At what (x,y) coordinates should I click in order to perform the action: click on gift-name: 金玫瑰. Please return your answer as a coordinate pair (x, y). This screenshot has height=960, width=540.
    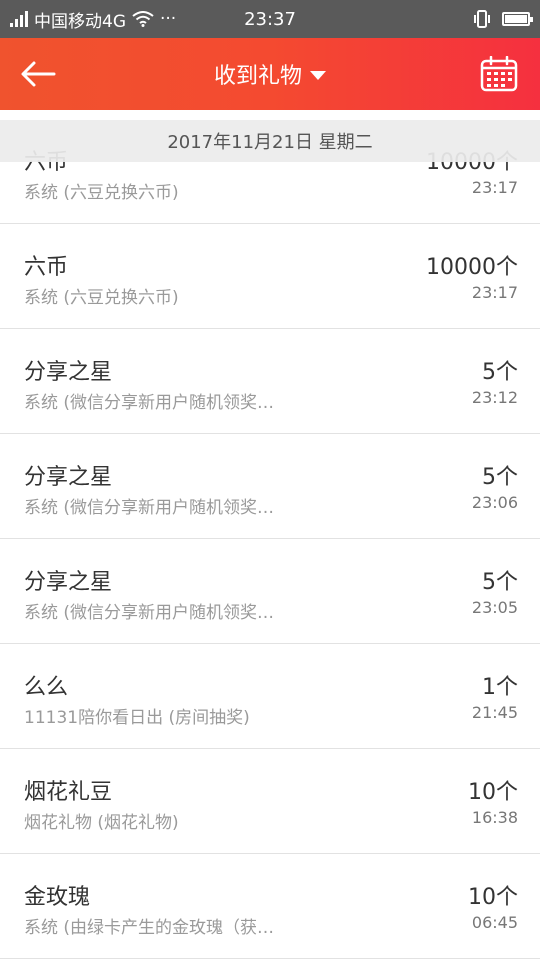
    Looking at the image, I should click on (57, 897).